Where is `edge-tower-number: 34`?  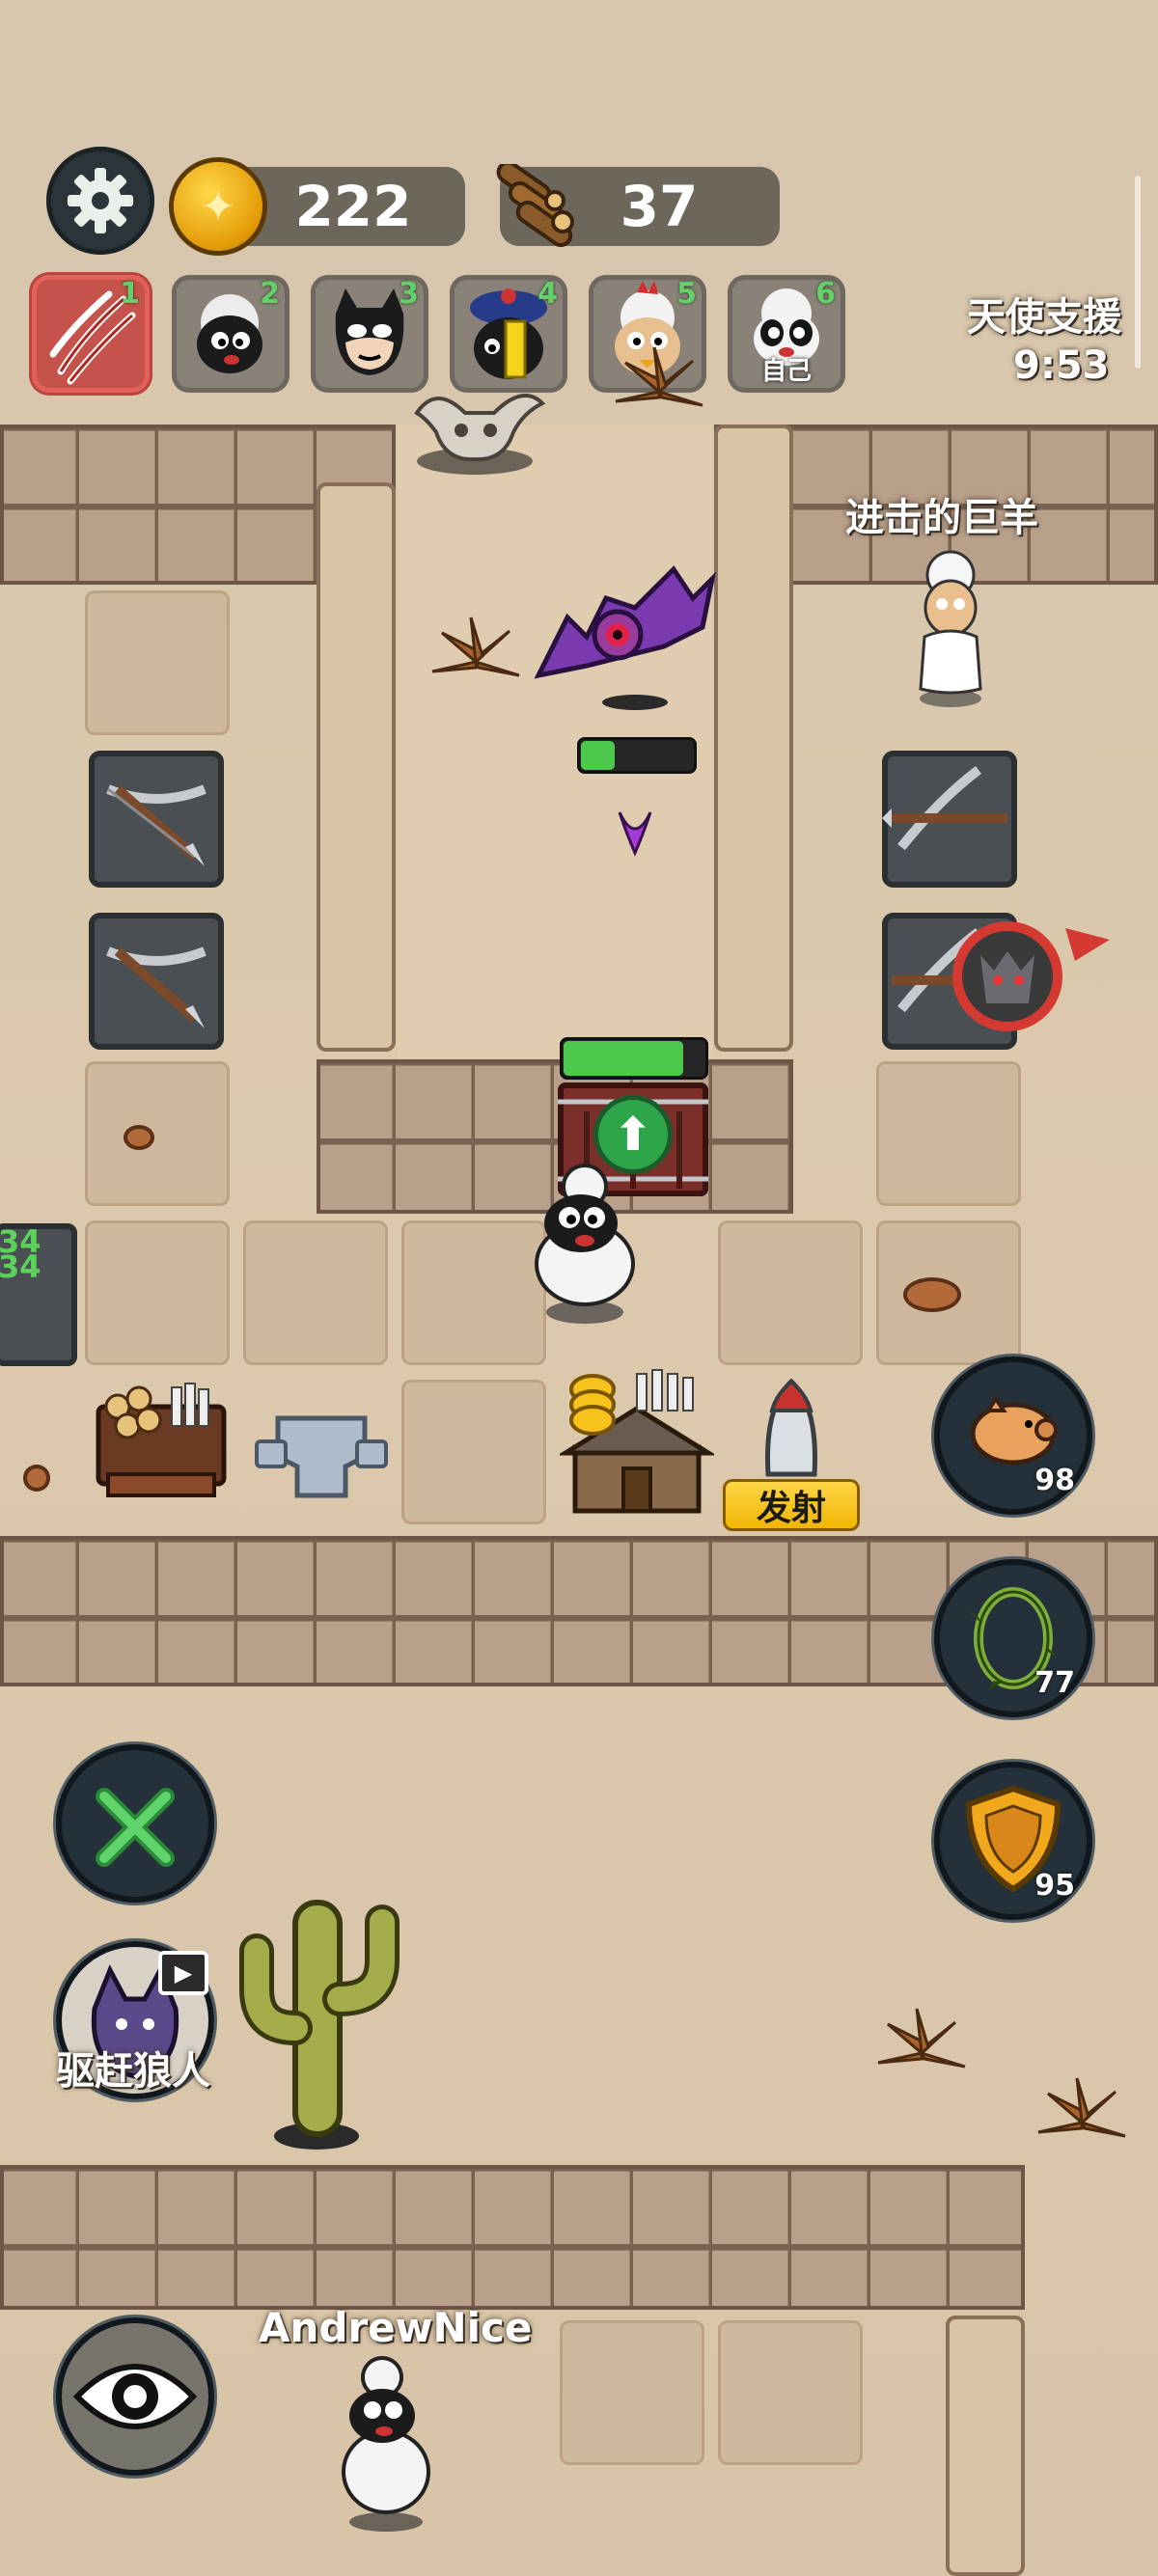 edge-tower-number: 34 is located at coordinates (20, 1267).